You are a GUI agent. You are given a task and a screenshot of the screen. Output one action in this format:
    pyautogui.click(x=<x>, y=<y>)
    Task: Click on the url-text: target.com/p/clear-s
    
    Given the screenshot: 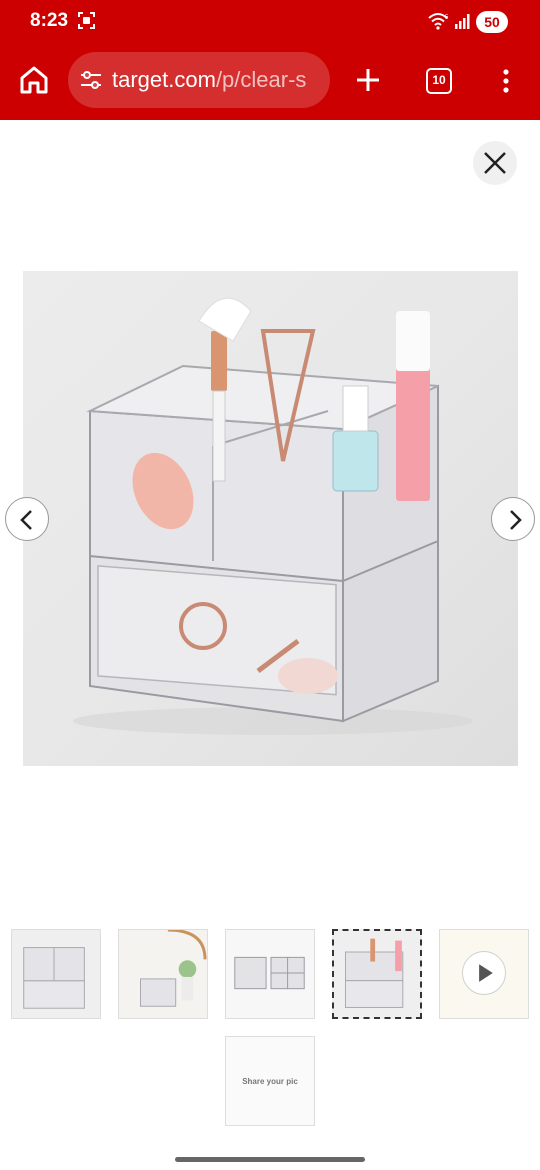 What is the action you would take?
    pyautogui.click(x=209, y=80)
    